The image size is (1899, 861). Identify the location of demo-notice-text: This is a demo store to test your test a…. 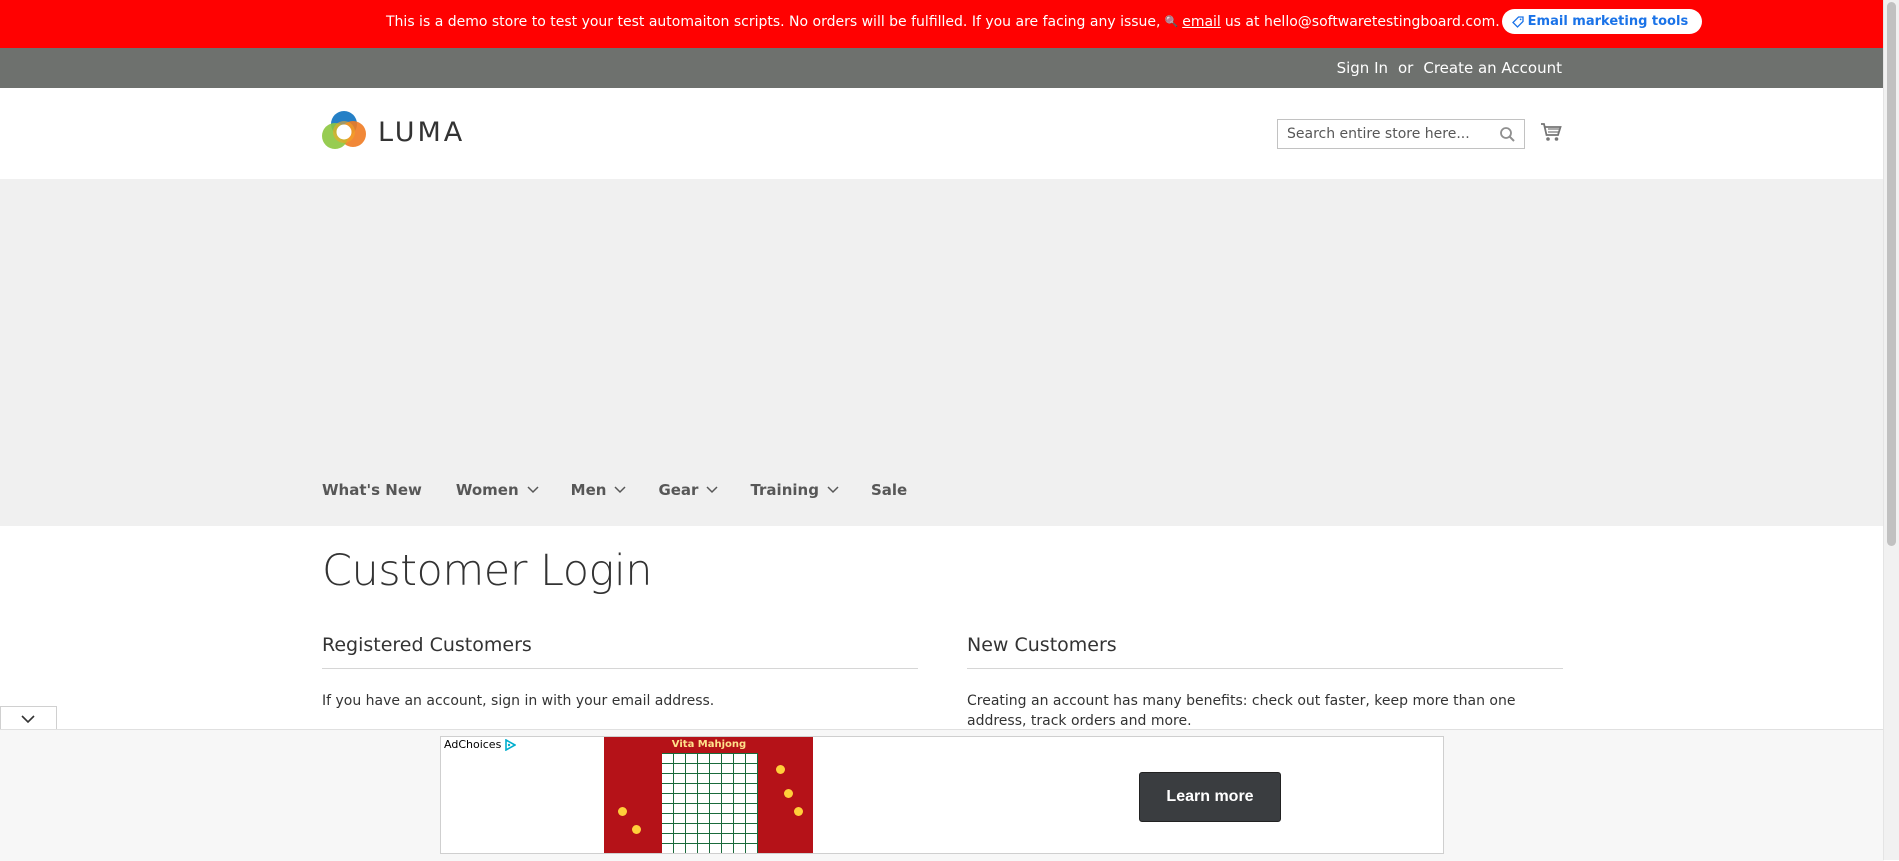
(773, 21).